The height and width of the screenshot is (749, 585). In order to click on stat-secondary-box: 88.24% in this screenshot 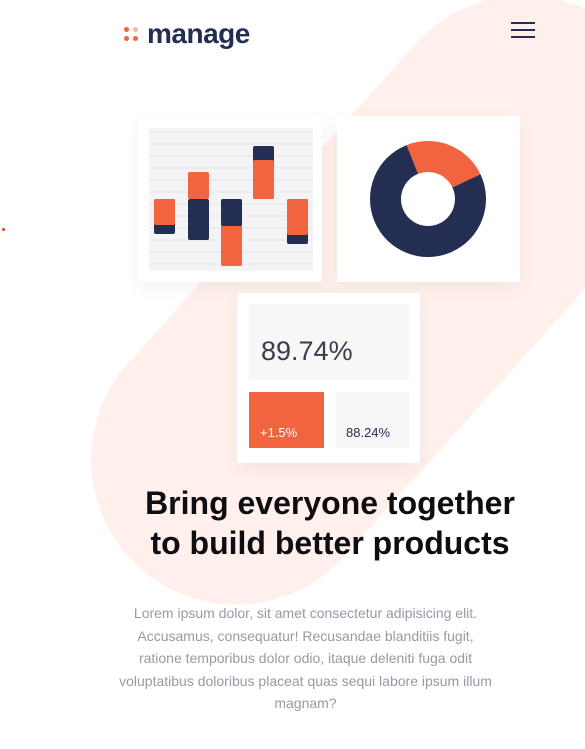, I will do `click(373, 420)`.